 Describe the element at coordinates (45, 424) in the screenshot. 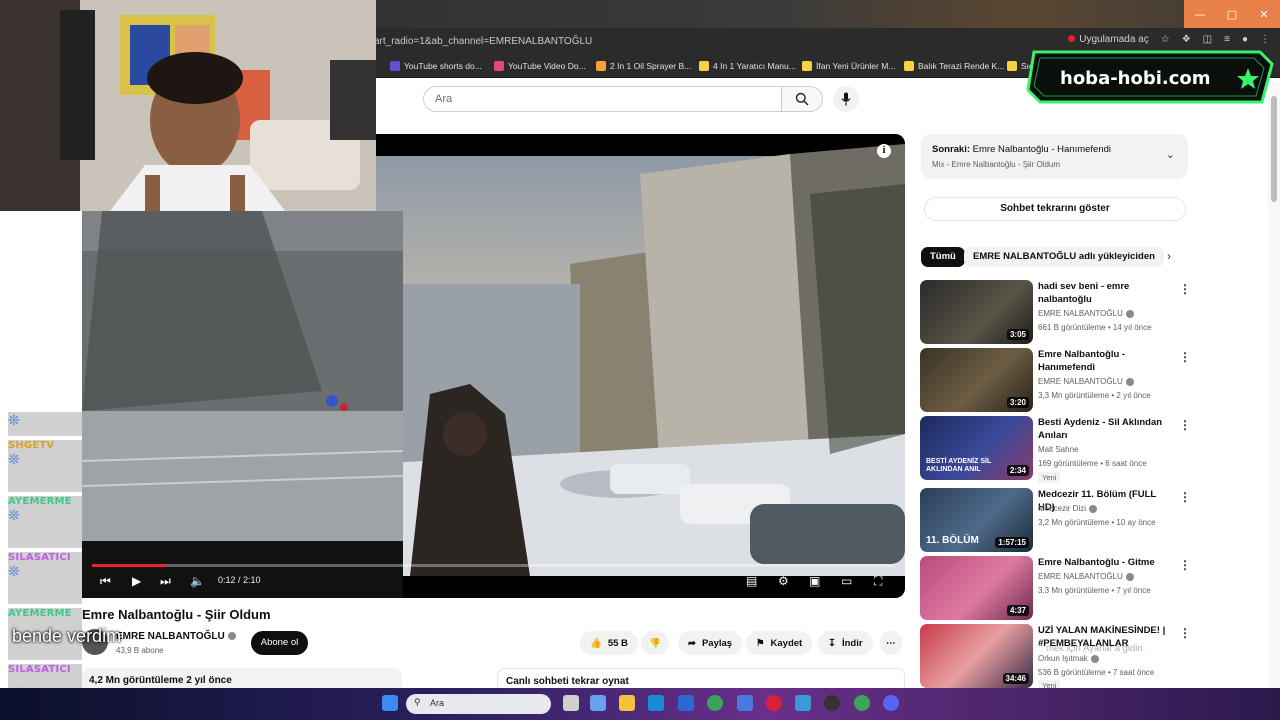

I see `chat-message: ❊` at that location.